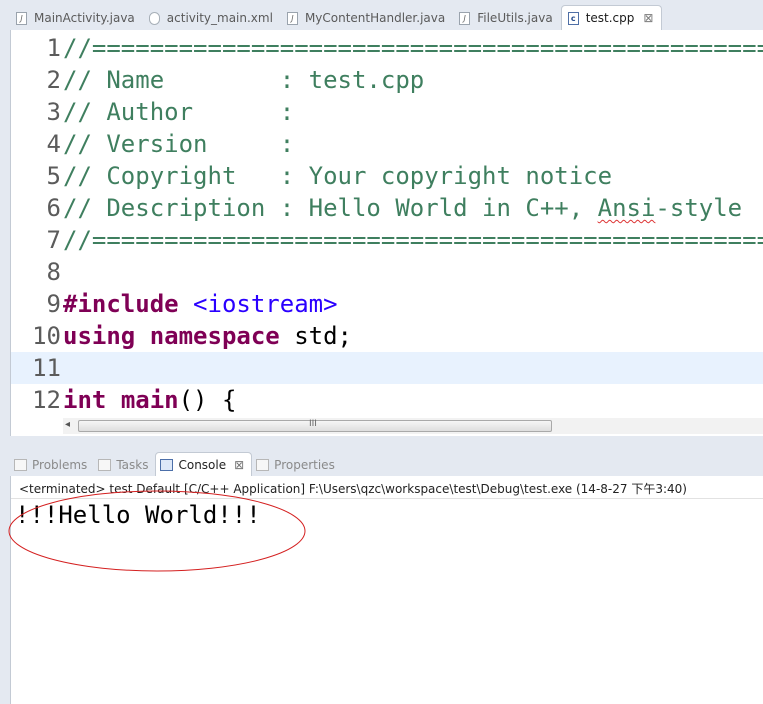 The width and height of the screenshot is (763, 704). Describe the element at coordinates (121, 304) in the screenshot. I see `code-token: #include` at that location.